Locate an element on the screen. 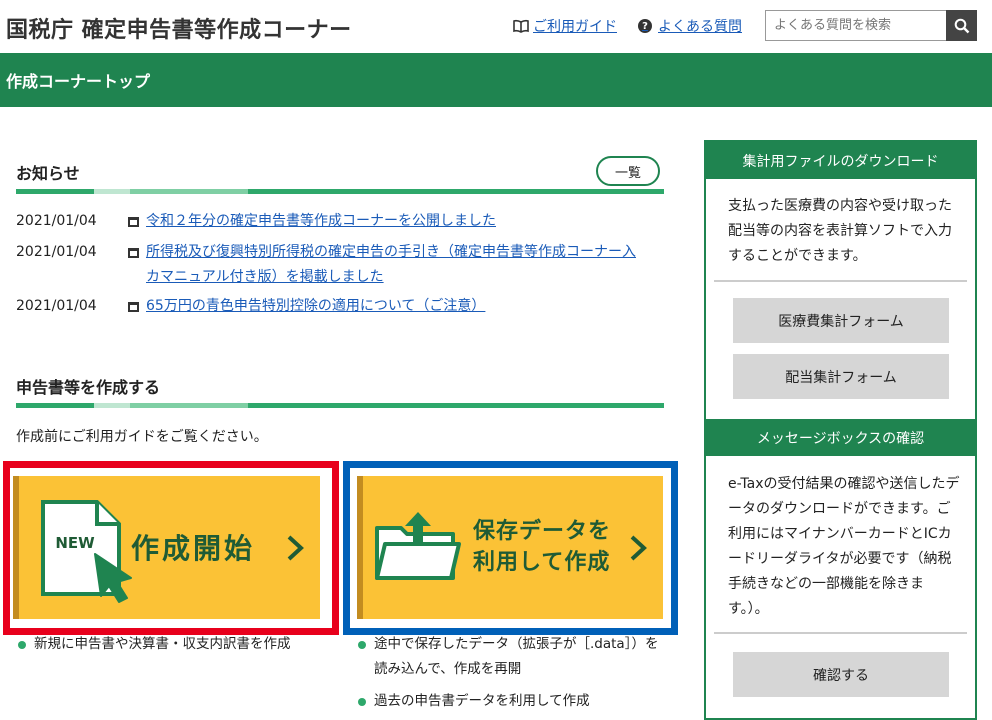 The width and height of the screenshot is (992, 720). site-title: 国税庁 確定申告書等作成コーナー is located at coordinates (179, 30).